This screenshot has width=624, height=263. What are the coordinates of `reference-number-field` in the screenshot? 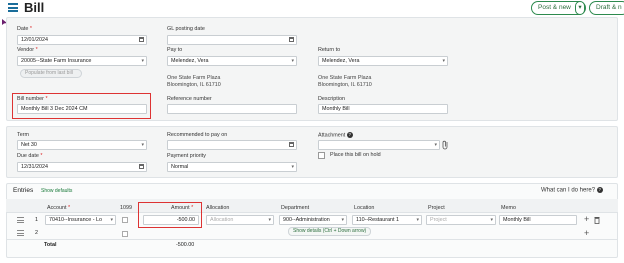 It's located at (232, 109).